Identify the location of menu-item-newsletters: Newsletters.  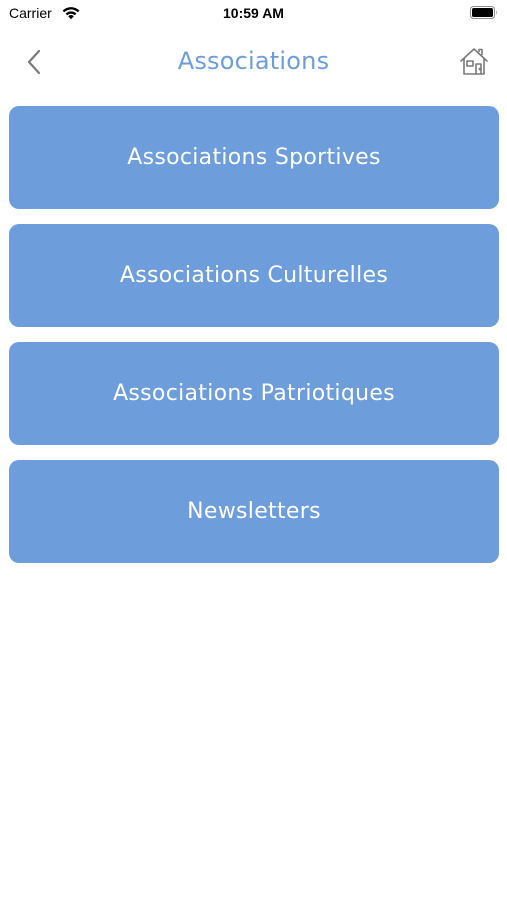
(254, 511).